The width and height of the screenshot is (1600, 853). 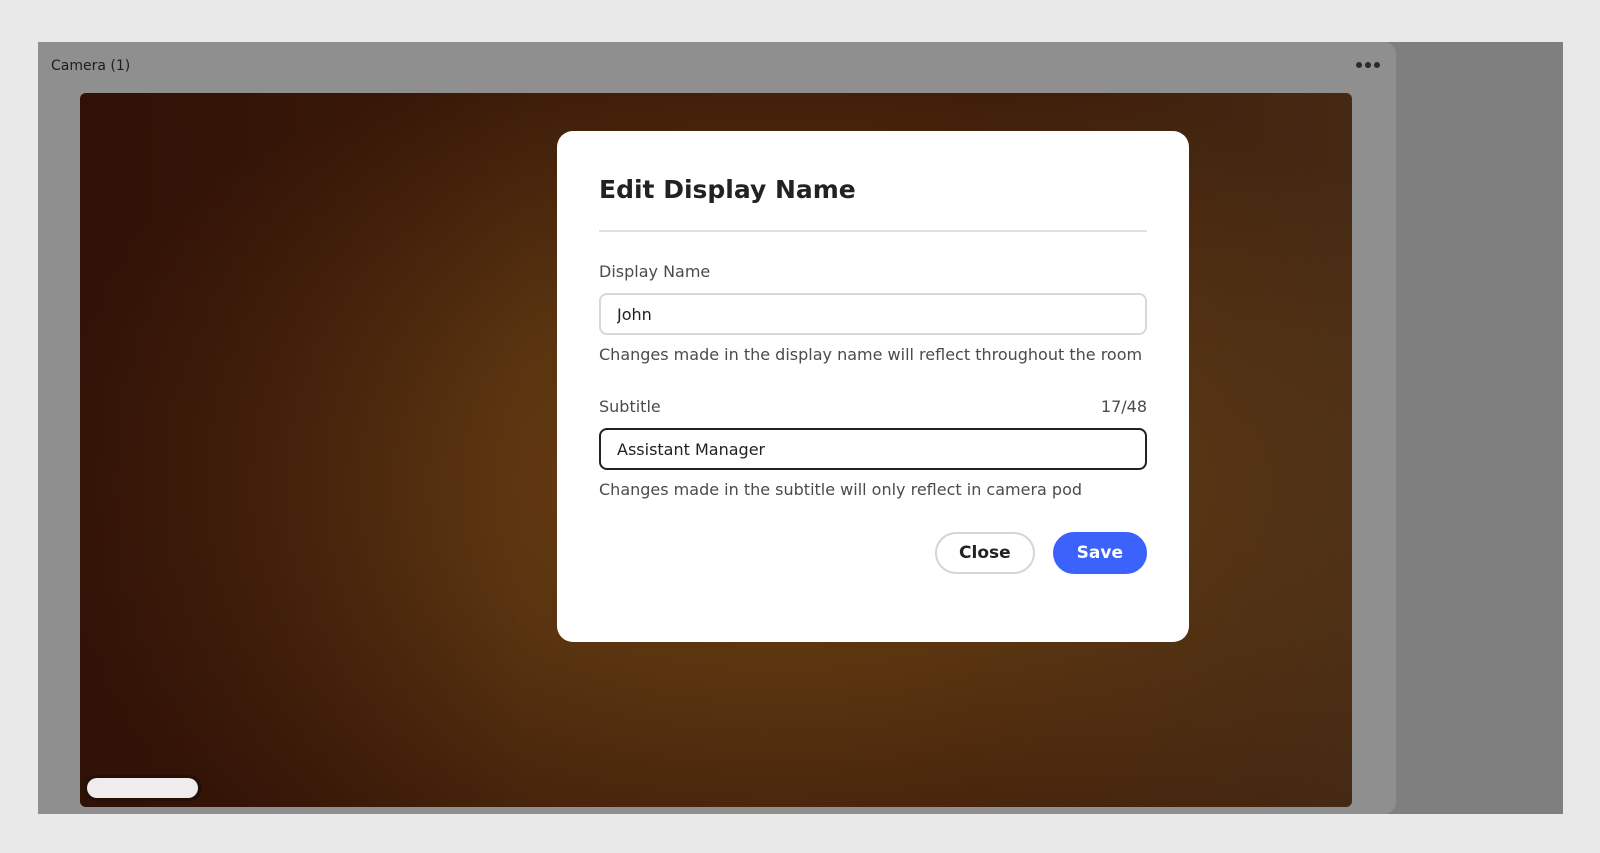 I want to click on display-name-input, so click(x=873, y=314).